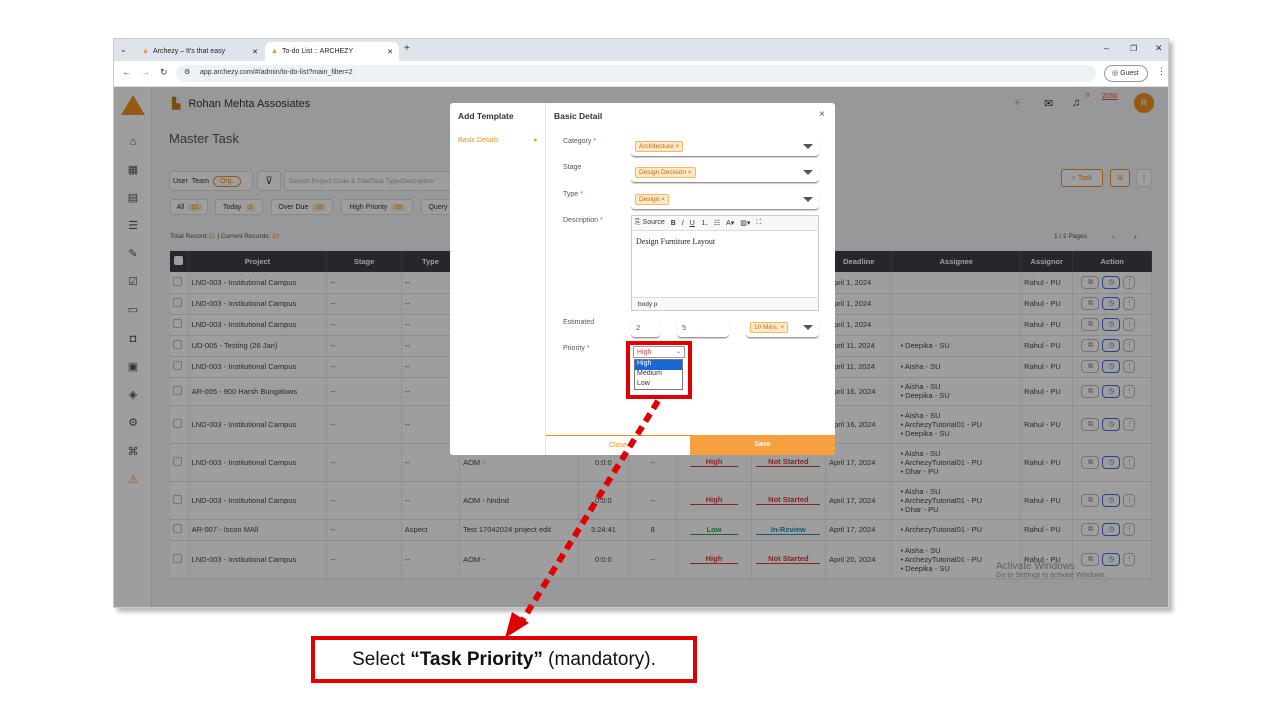 This screenshot has height=720, width=1280. I want to click on instruction-callout: Select “Task Priority” (mandatory)., so click(504, 659).